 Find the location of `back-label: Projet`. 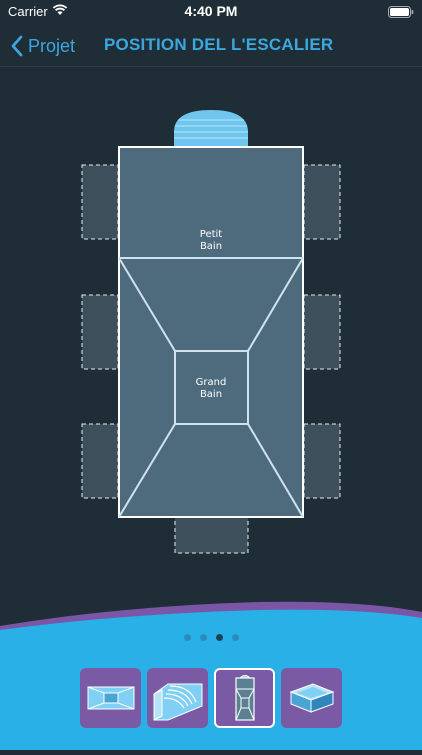

back-label: Projet is located at coordinates (52, 45).